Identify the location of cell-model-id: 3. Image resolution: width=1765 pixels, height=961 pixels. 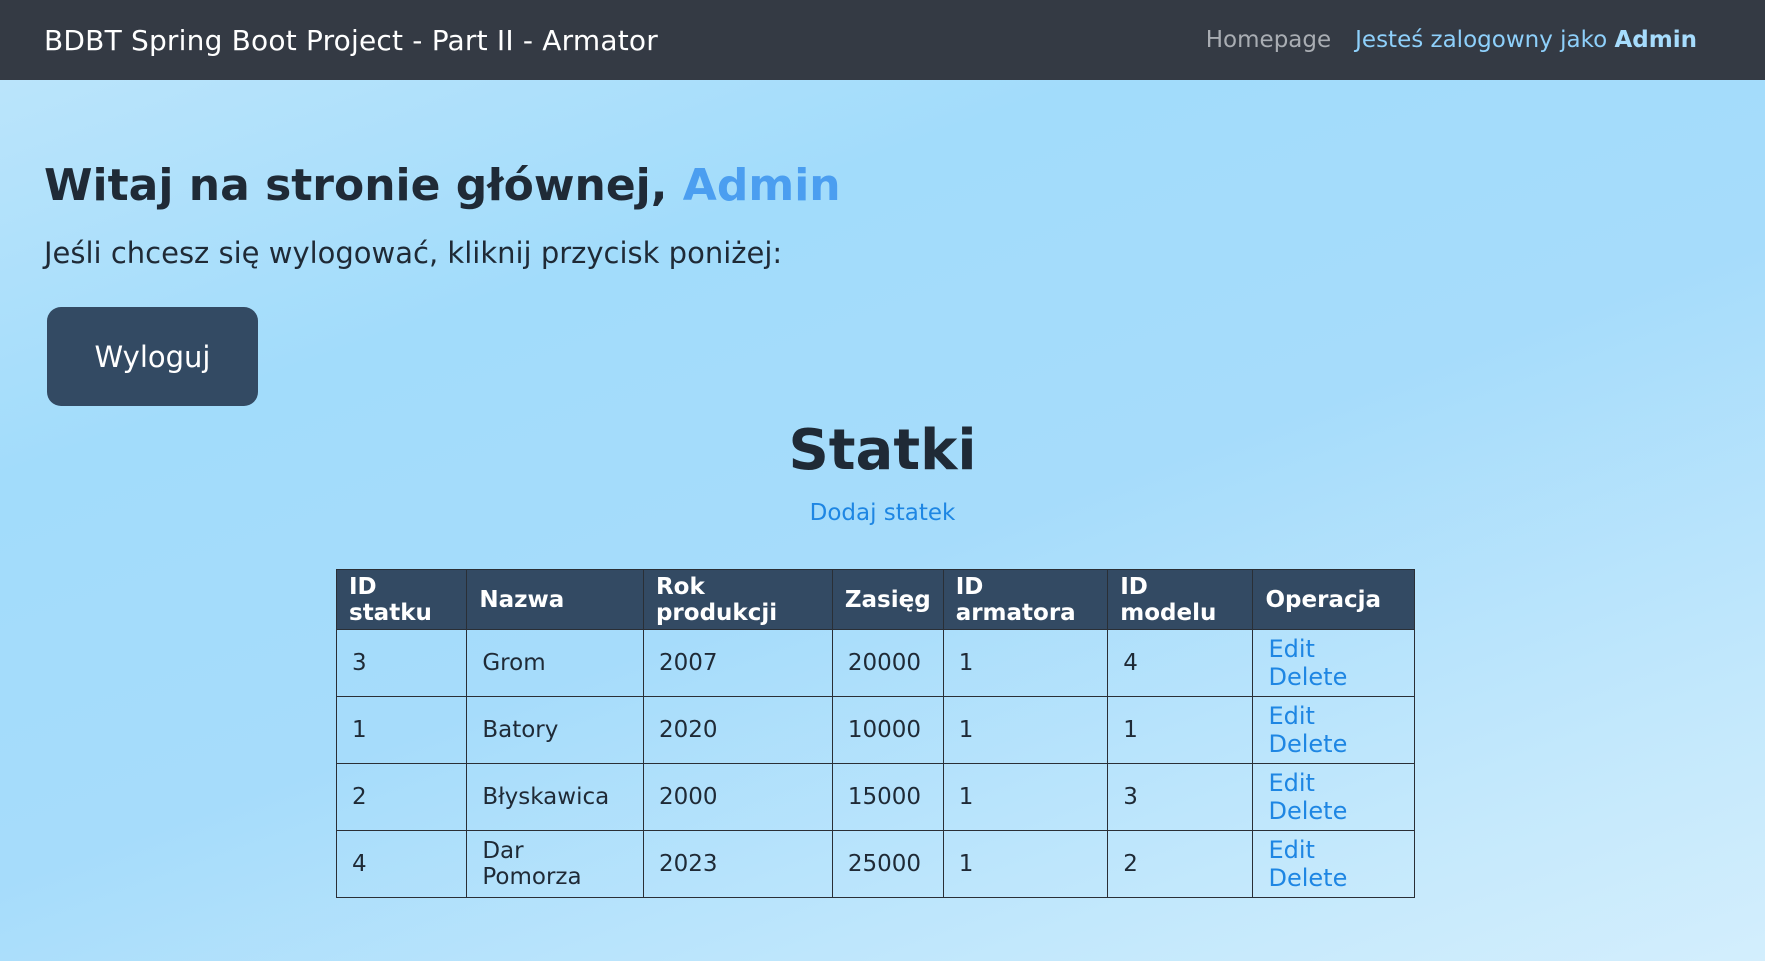
(1180, 797).